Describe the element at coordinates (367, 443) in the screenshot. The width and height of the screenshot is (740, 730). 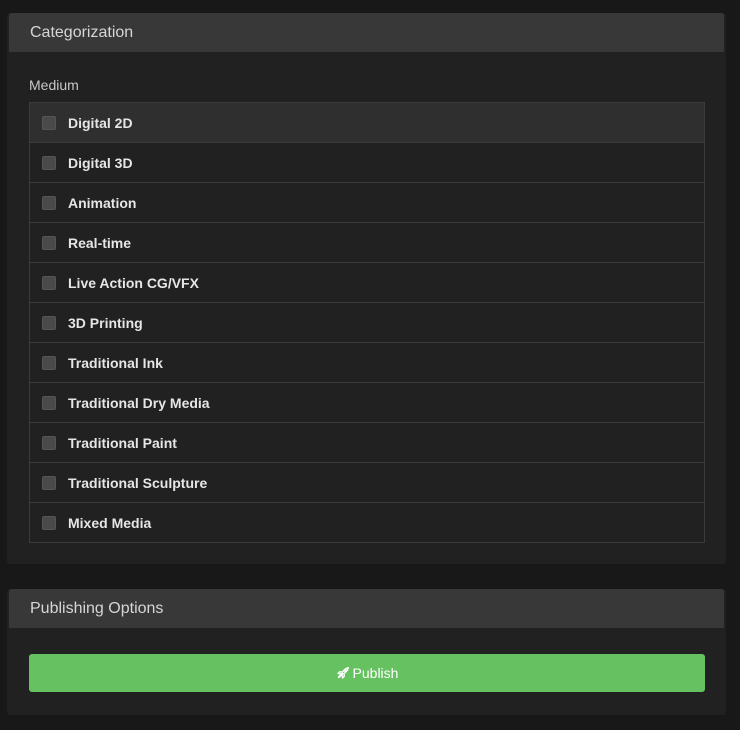
I see `medium-option-traditional-paint: Traditional Paint` at that location.